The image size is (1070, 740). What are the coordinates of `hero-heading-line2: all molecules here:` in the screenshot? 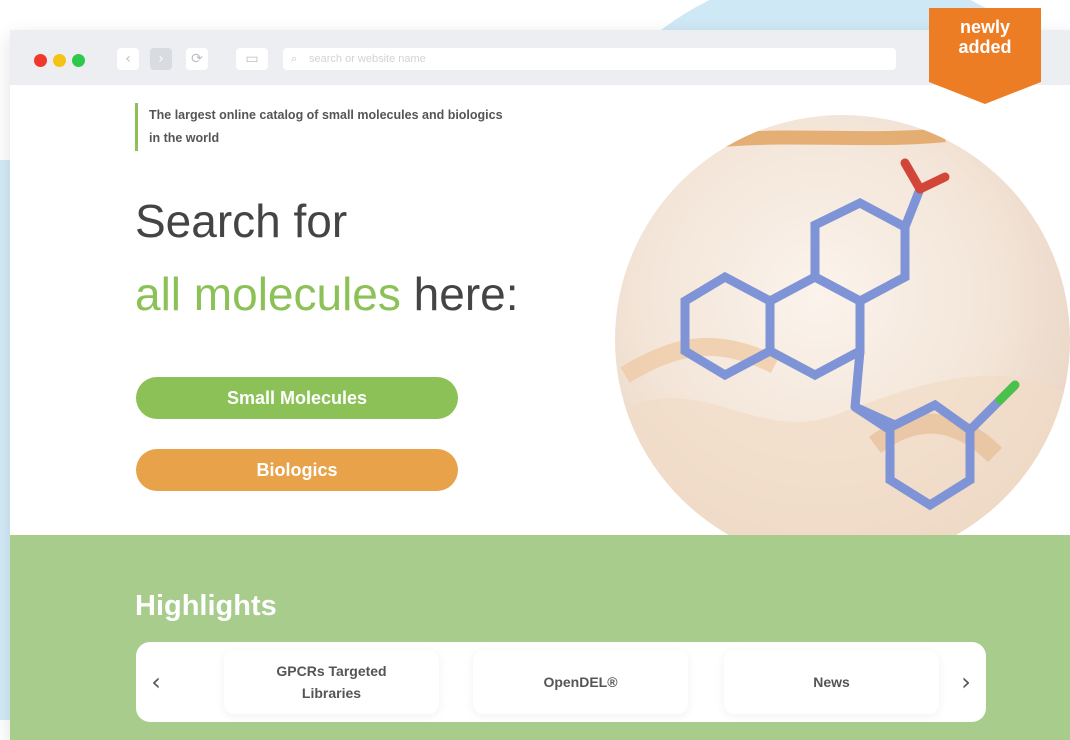 It's located at (327, 294).